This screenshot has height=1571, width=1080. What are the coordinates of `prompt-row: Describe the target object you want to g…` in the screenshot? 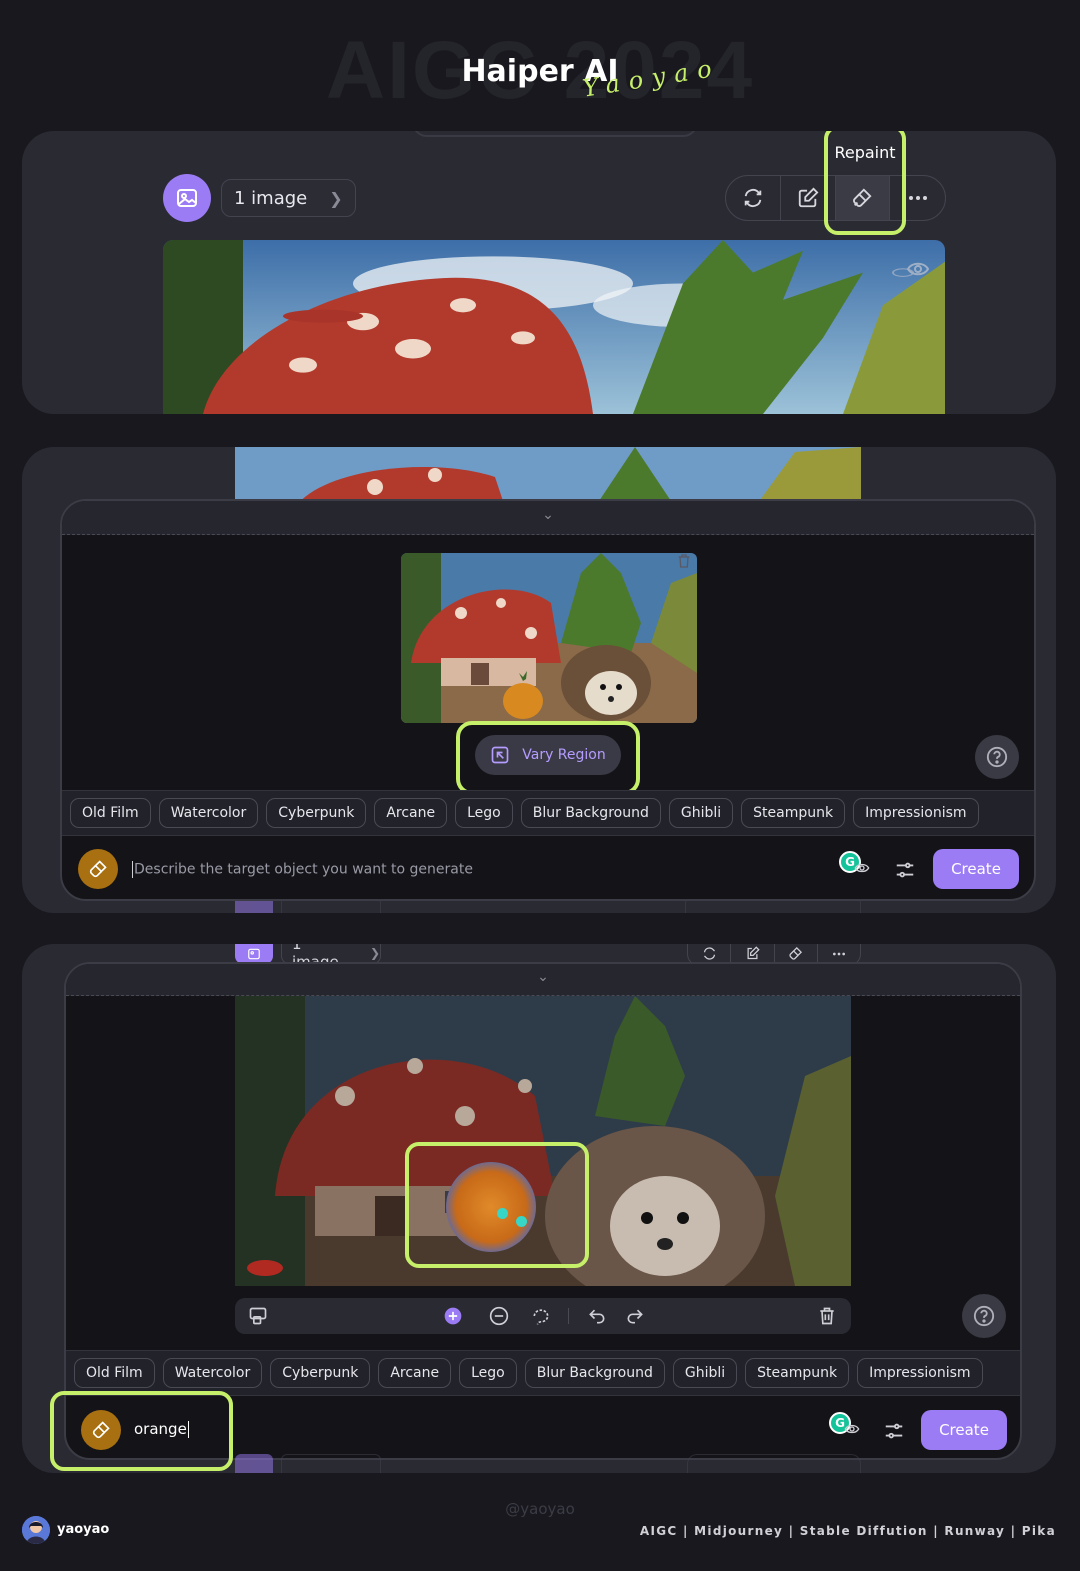 It's located at (548, 868).